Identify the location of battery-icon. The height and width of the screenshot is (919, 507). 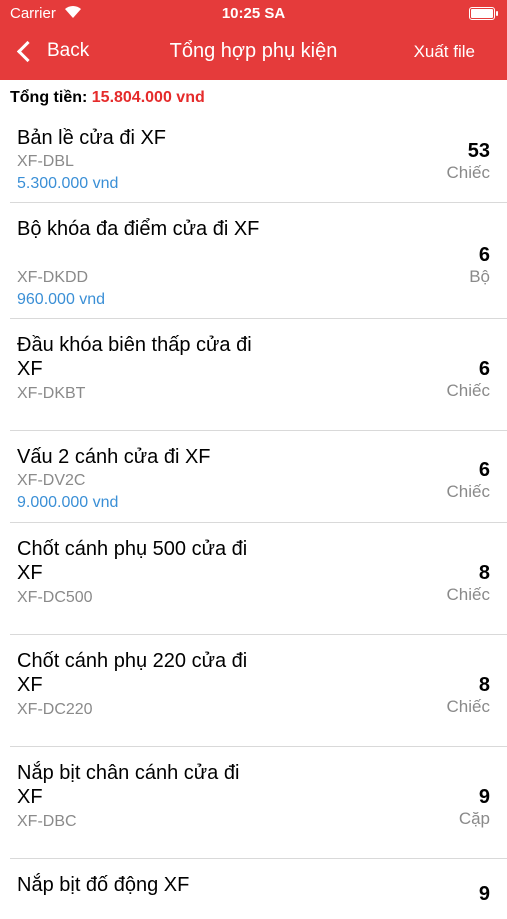
(483, 13).